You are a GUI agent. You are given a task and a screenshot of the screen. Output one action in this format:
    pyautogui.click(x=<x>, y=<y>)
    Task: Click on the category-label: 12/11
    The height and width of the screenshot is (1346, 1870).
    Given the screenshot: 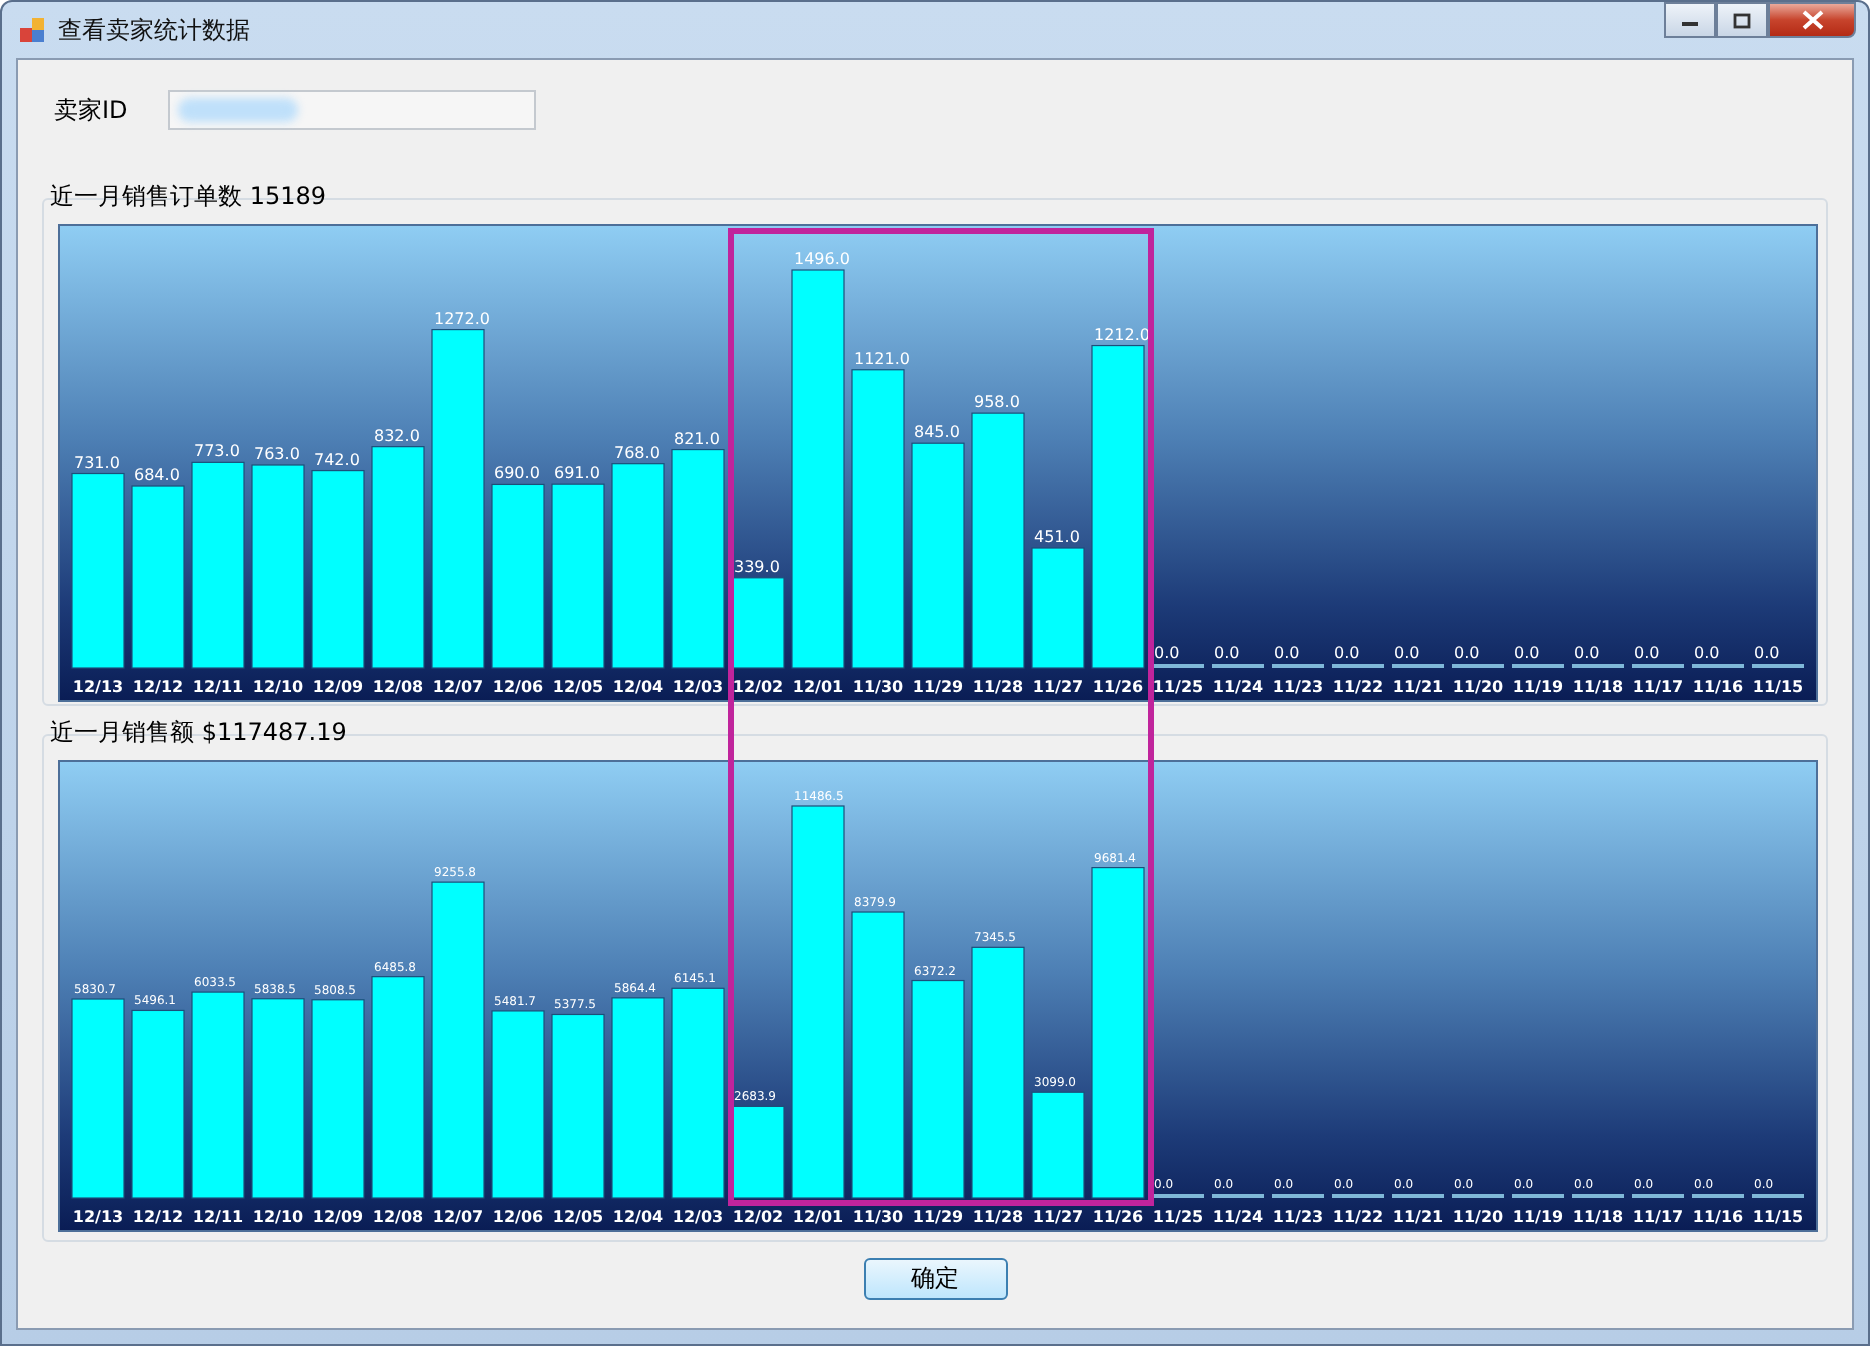 What is the action you would take?
    pyautogui.click(x=218, y=1217)
    